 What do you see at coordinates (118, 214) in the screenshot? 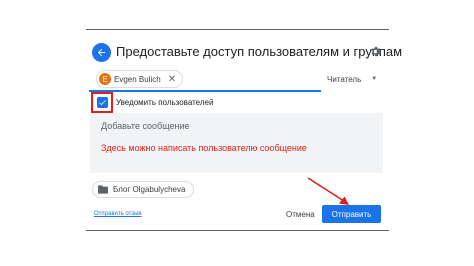
I see `feedback-link: Отправить отзыв` at bounding box center [118, 214].